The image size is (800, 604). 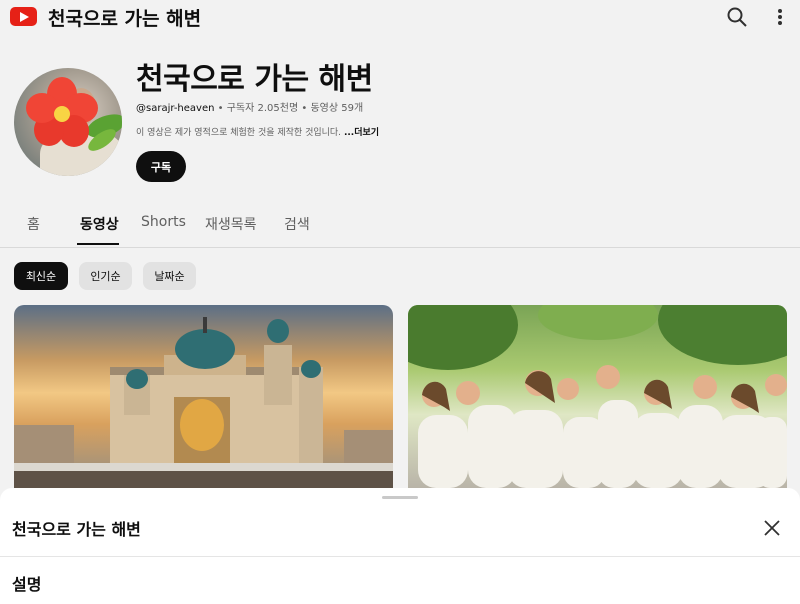 What do you see at coordinates (254, 79) in the screenshot?
I see `channel-name: 천국으로 가는 해변` at bounding box center [254, 79].